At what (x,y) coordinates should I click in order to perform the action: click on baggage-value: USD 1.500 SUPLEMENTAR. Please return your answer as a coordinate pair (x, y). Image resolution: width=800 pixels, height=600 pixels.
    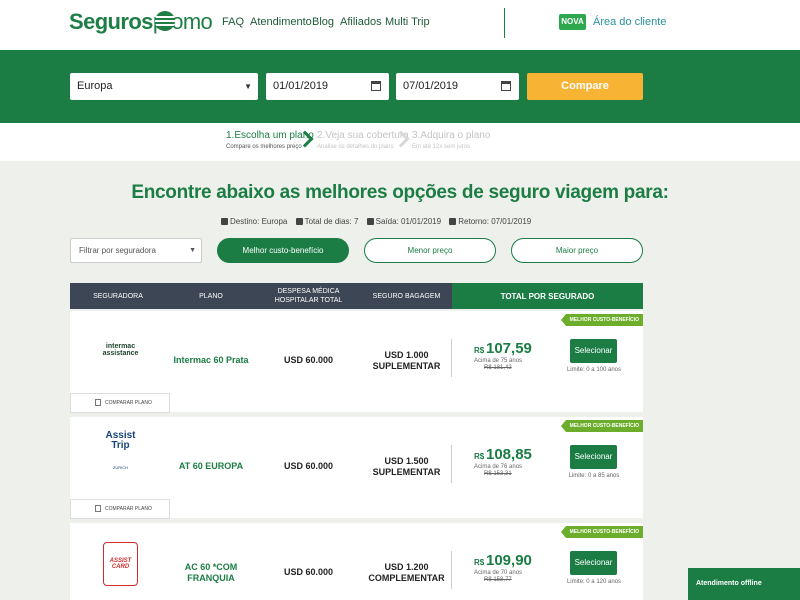
    Looking at the image, I should click on (406, 466).